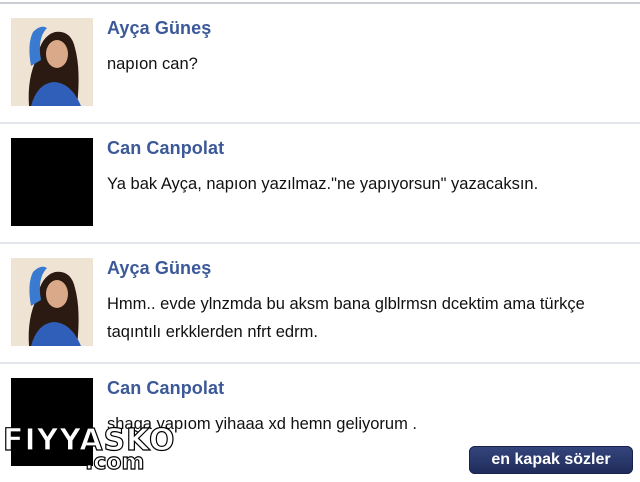 The width and height of the screenshot is (640, 482). What do you see at coordinates (551, 460) in the screenshot?
I see `tag-button: en kapak sözler` at bounding box center [551, 460].